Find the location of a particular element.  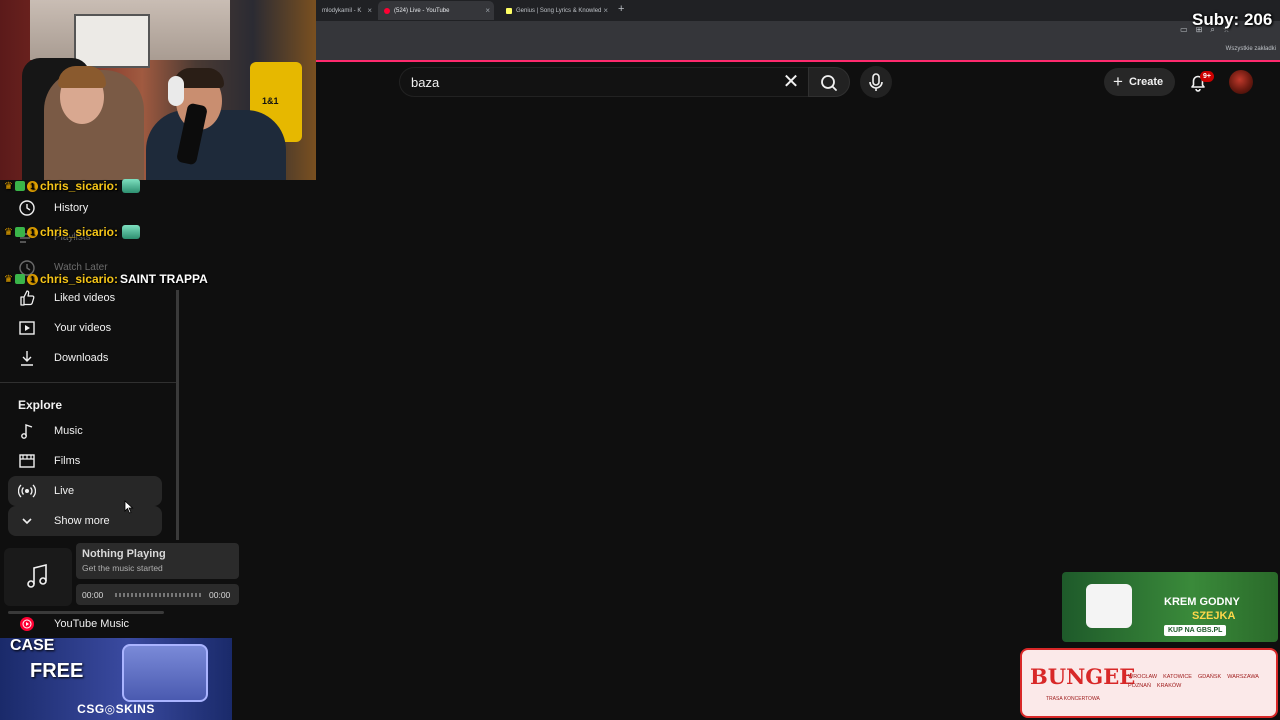

tour-city: POZNAŃ is located at coordinates (1139, 686).